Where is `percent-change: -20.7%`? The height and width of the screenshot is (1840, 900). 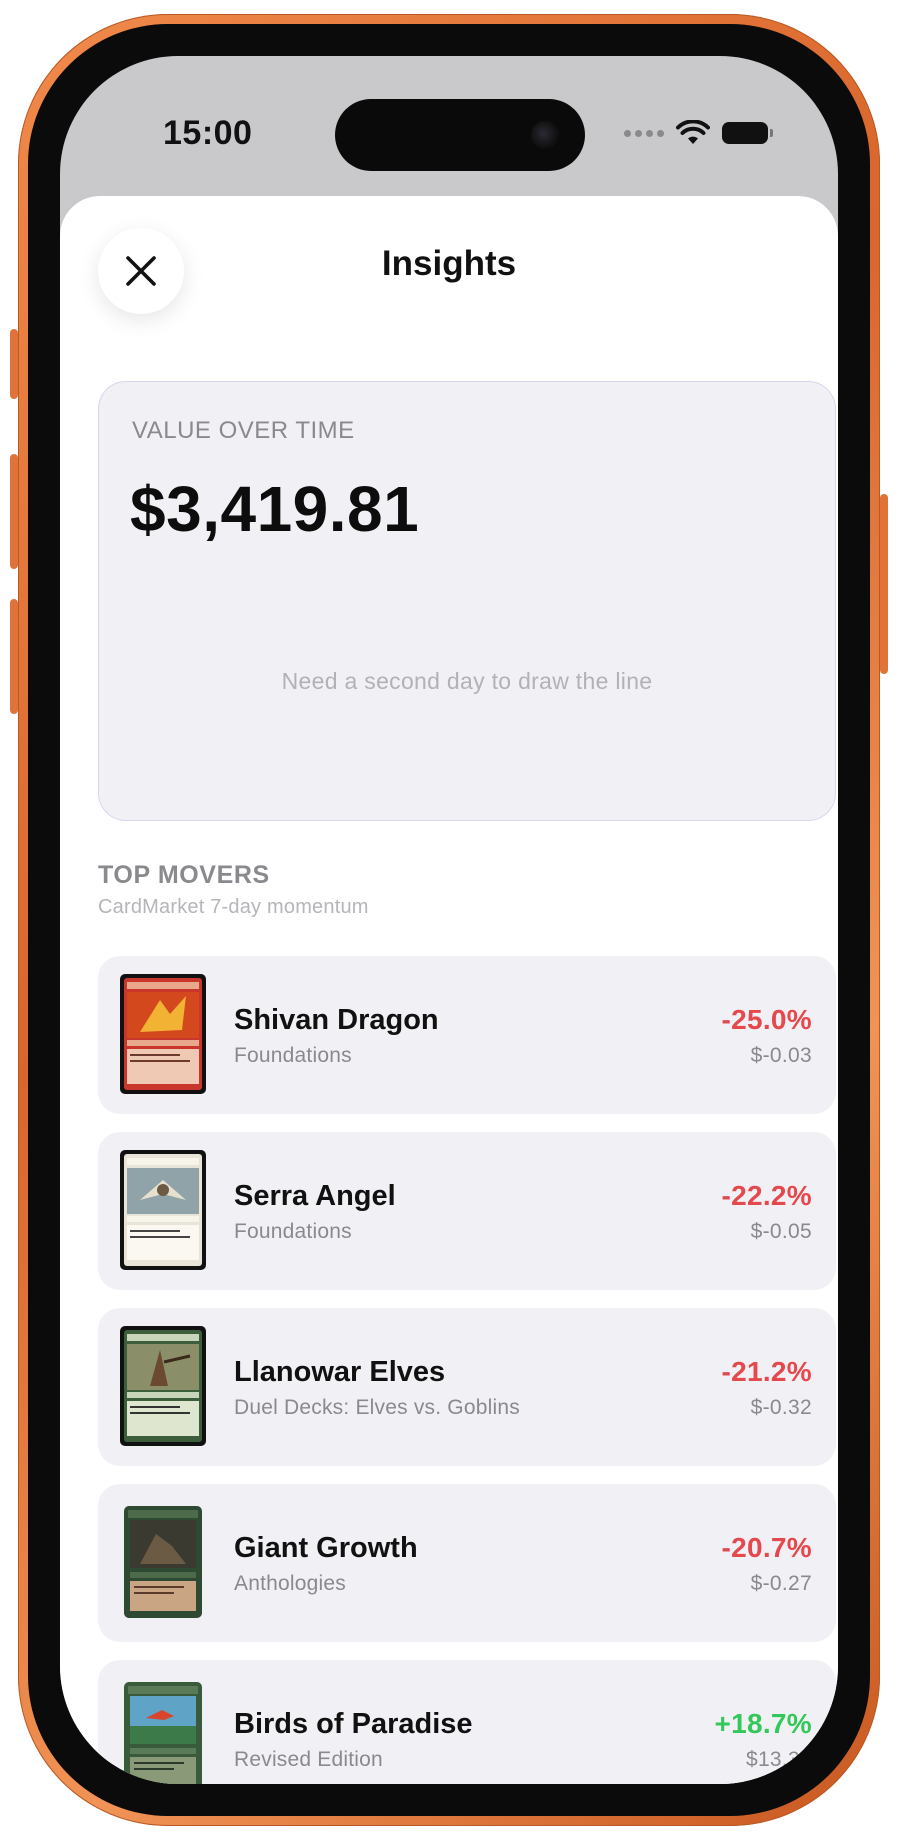
percent-change: -20.7% is located at coordinates (766, 1547).